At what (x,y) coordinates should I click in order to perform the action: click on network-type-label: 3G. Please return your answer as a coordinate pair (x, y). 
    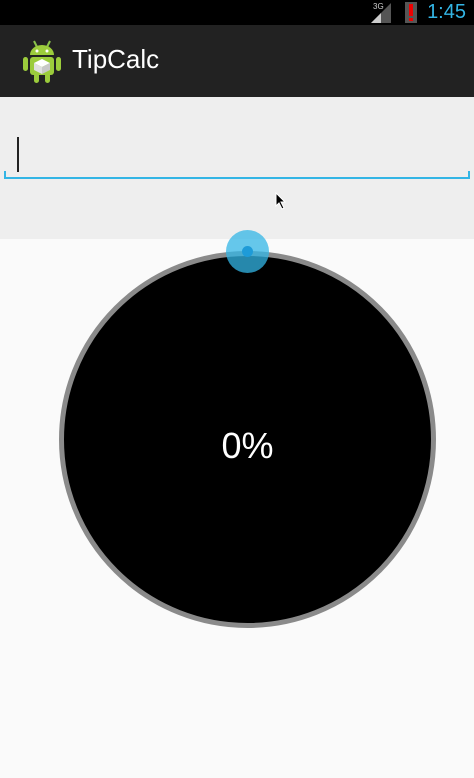
    Looking at the image, I should click on (378, 6).